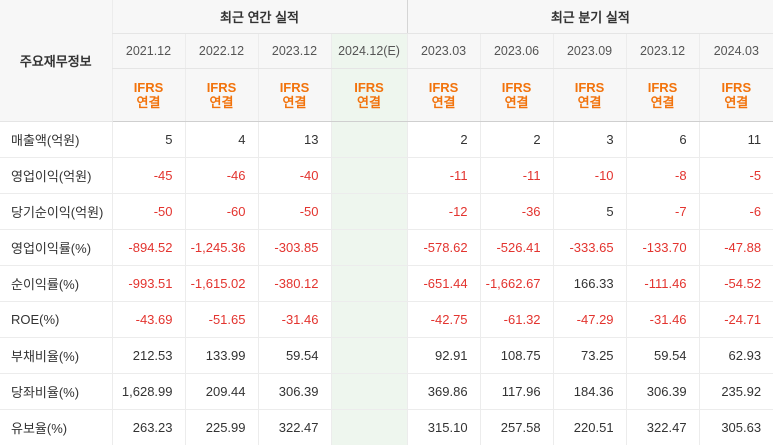  I want to click on table-cell: 315.10, so click(443, 427).